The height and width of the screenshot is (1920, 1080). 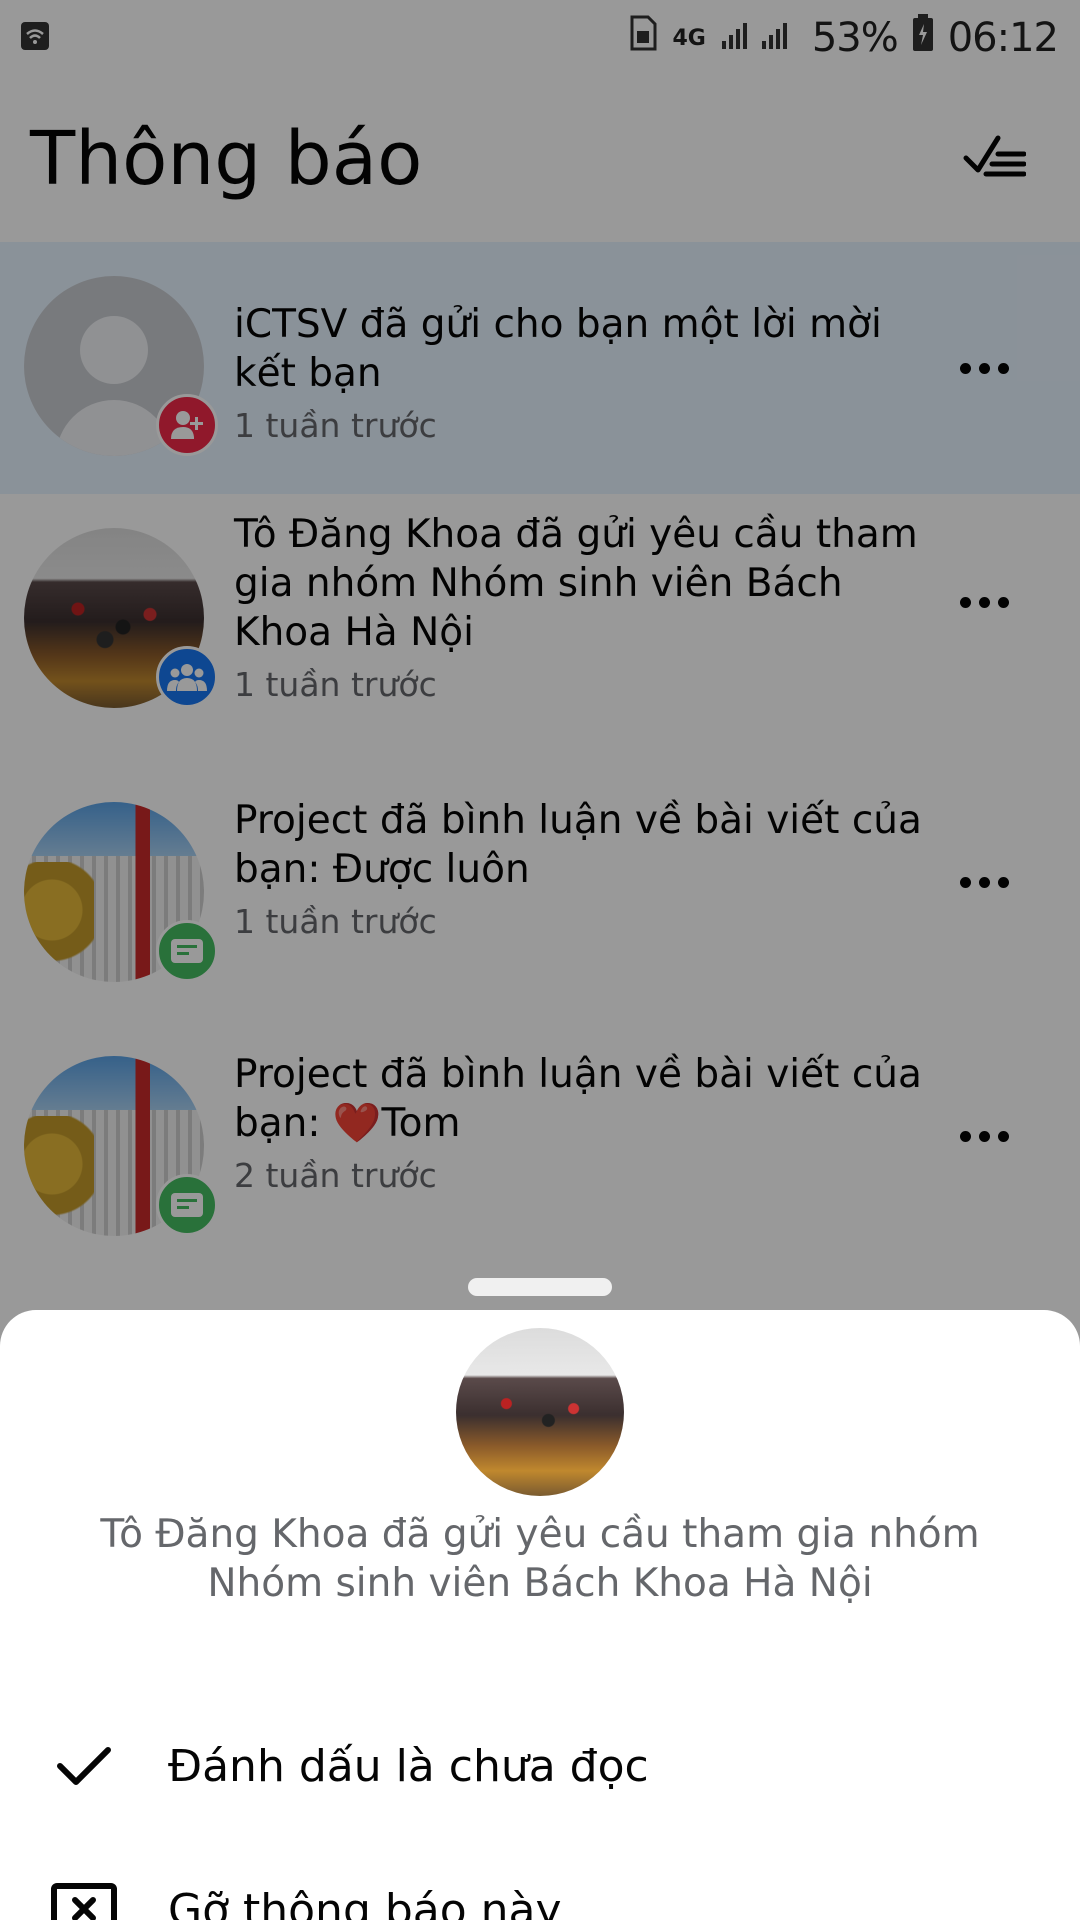 I want to click on remove-notification-button: Gỡ thông báo này, so click(x=540, y=1885).